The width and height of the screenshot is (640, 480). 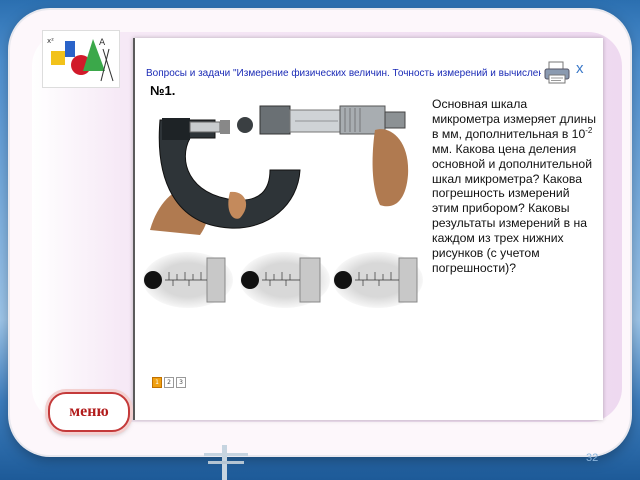 What do you see at coordinates (157, 382) in the screenshot?
I see `page-button-1: 1` at bounding box center [157, 382].